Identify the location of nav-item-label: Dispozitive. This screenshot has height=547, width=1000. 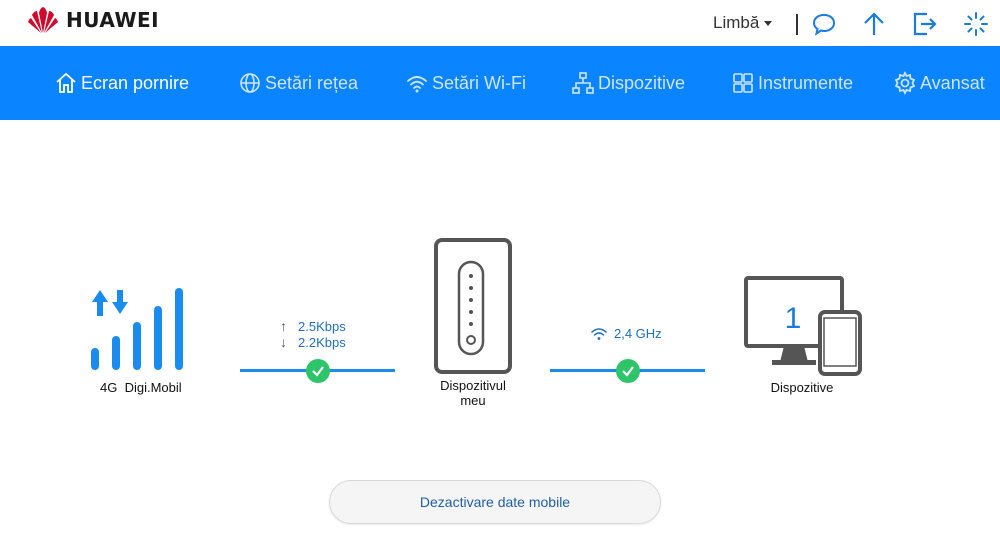
(642, 82).